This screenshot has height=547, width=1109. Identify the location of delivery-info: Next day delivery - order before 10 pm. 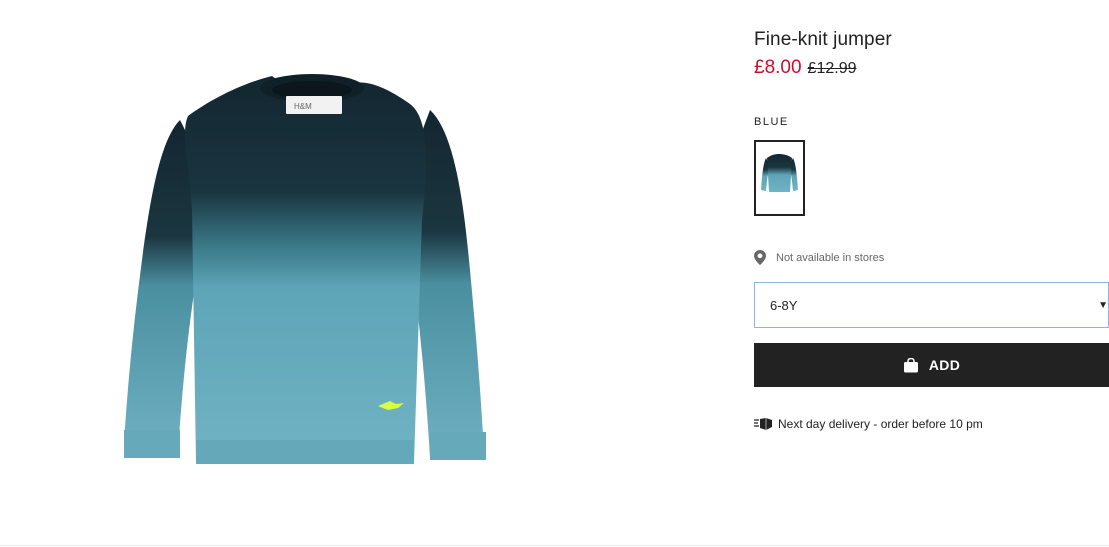
(931, 424).